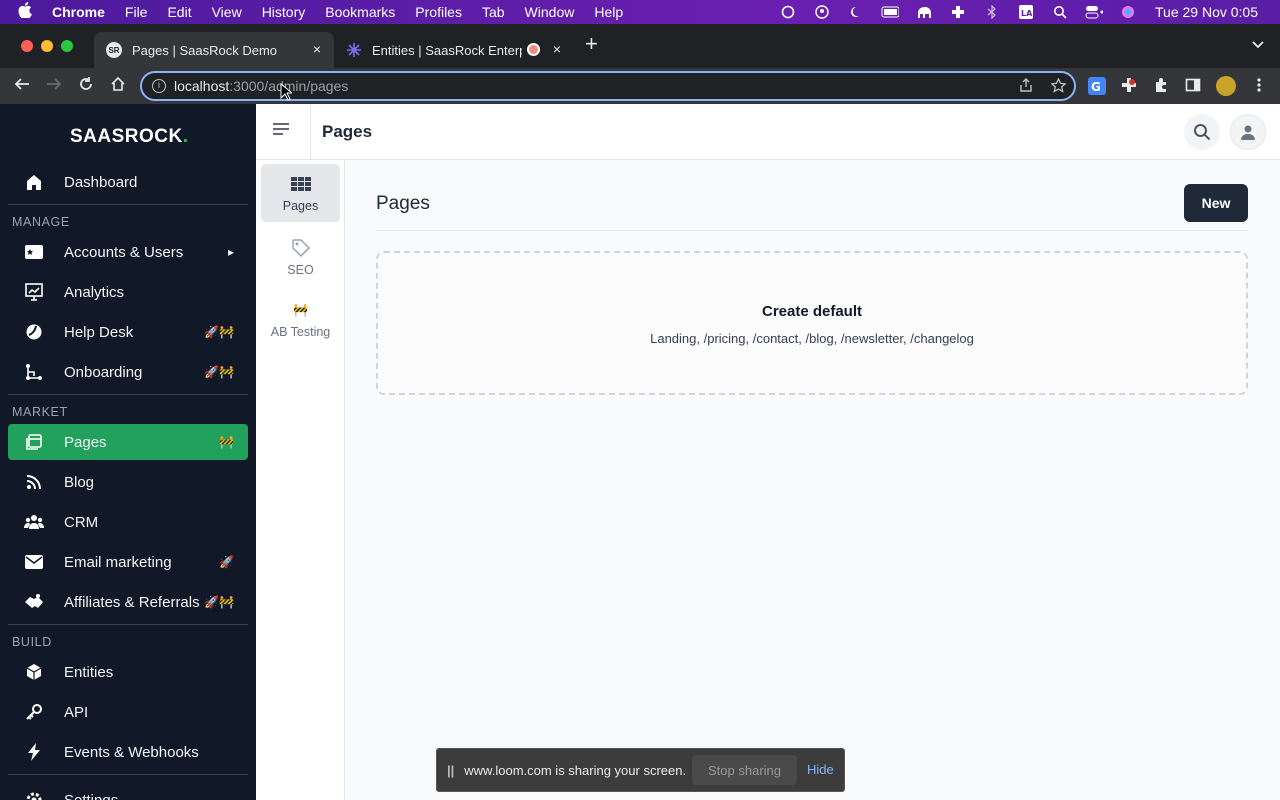 The height and width of the screenshot is (800, 1280). I want to click on hide-sharing-bar-link: Hide, so click(820, 769).